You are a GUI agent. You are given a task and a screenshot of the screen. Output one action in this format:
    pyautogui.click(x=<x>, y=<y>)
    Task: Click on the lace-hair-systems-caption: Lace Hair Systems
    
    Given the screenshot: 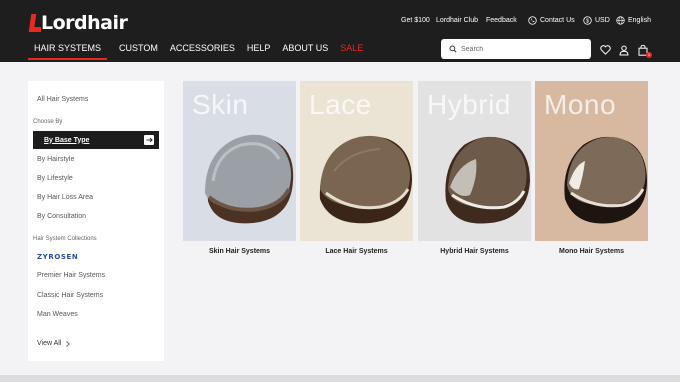 What is the action you would take?
    pyautogui.click(x=356, y=251)
    